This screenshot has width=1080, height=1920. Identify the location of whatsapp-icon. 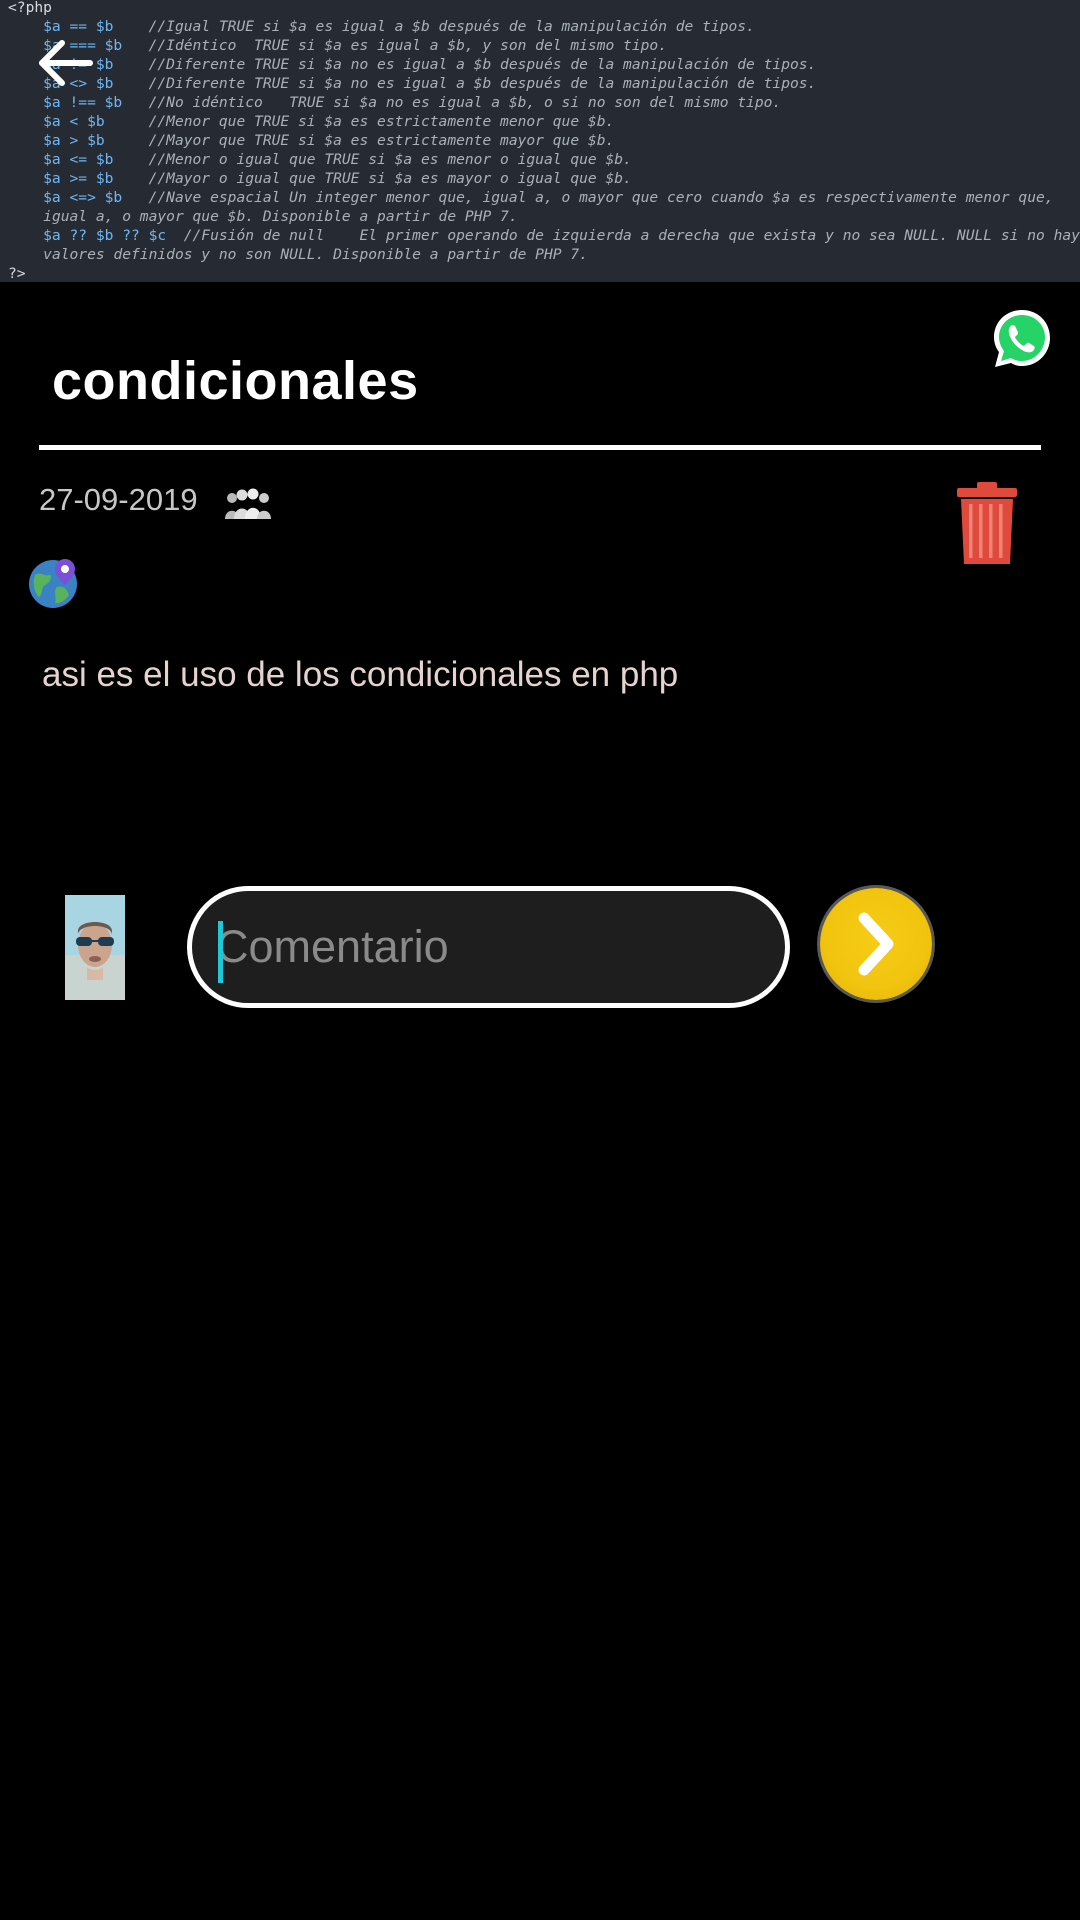
(1022, 338).